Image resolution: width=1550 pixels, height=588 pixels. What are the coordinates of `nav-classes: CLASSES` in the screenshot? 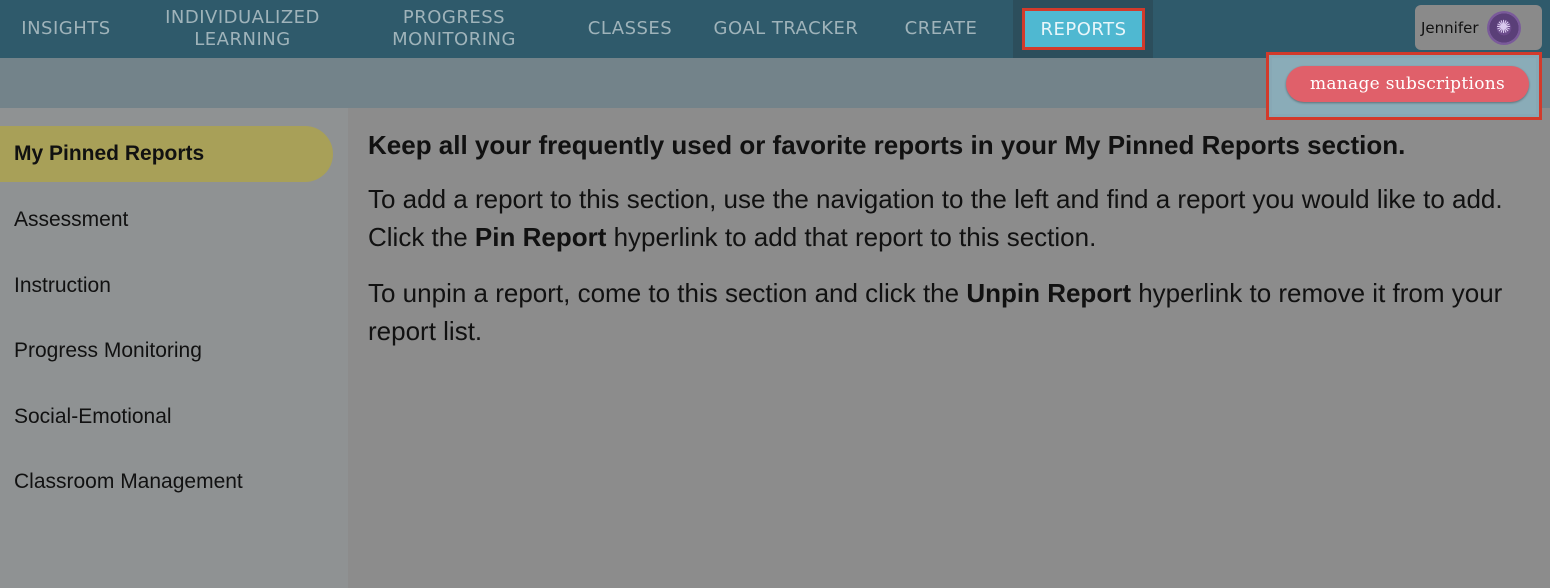 It's located at (630, 29).